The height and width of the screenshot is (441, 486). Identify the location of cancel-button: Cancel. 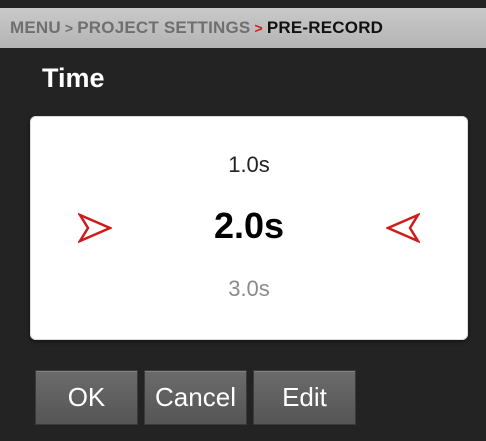
(195, 397).